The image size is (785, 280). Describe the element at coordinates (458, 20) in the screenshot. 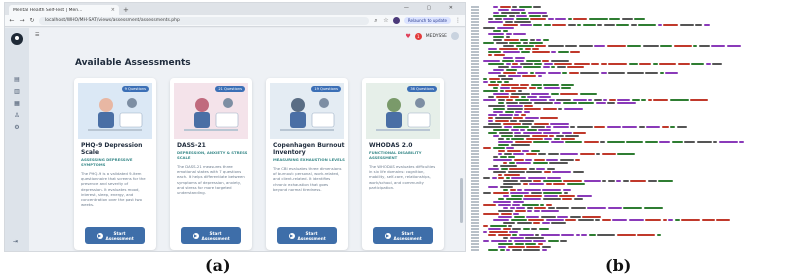

I see `menu-dots-icon: ⋮` at that location.